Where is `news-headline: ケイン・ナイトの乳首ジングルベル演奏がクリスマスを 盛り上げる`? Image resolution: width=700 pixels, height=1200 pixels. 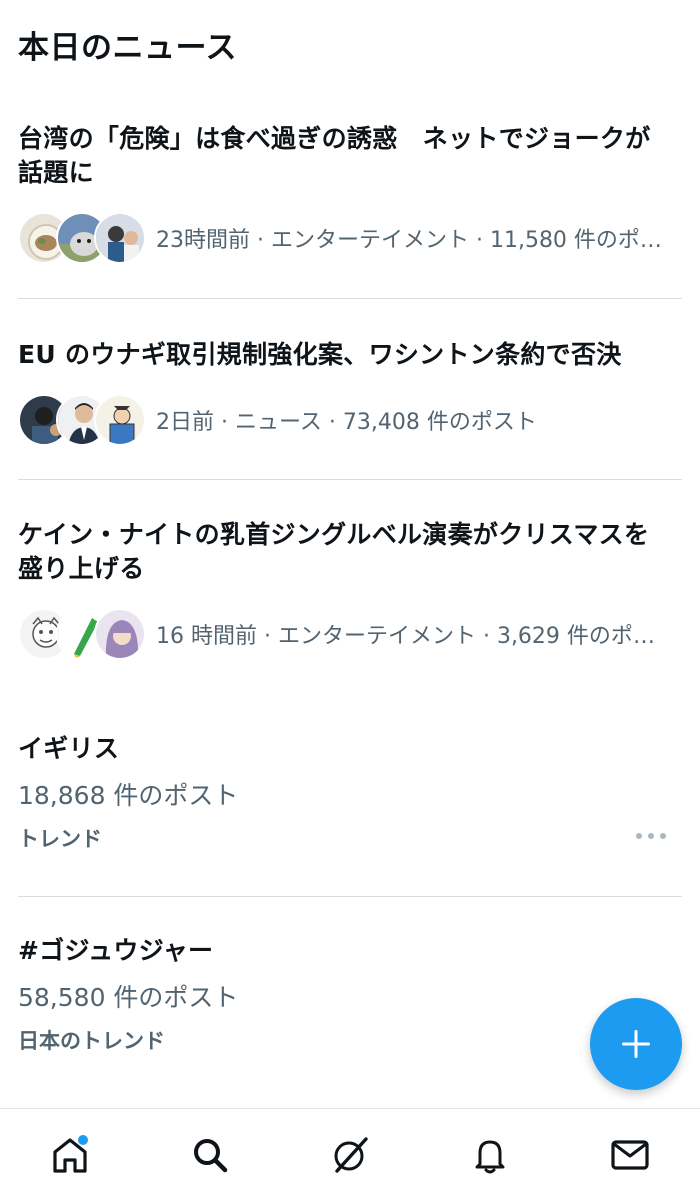
news-headline: ケイン・ナイトの乳首ジングルベル演奏がクリスマスを 盛り上げる is located at coordinates (334, 551).